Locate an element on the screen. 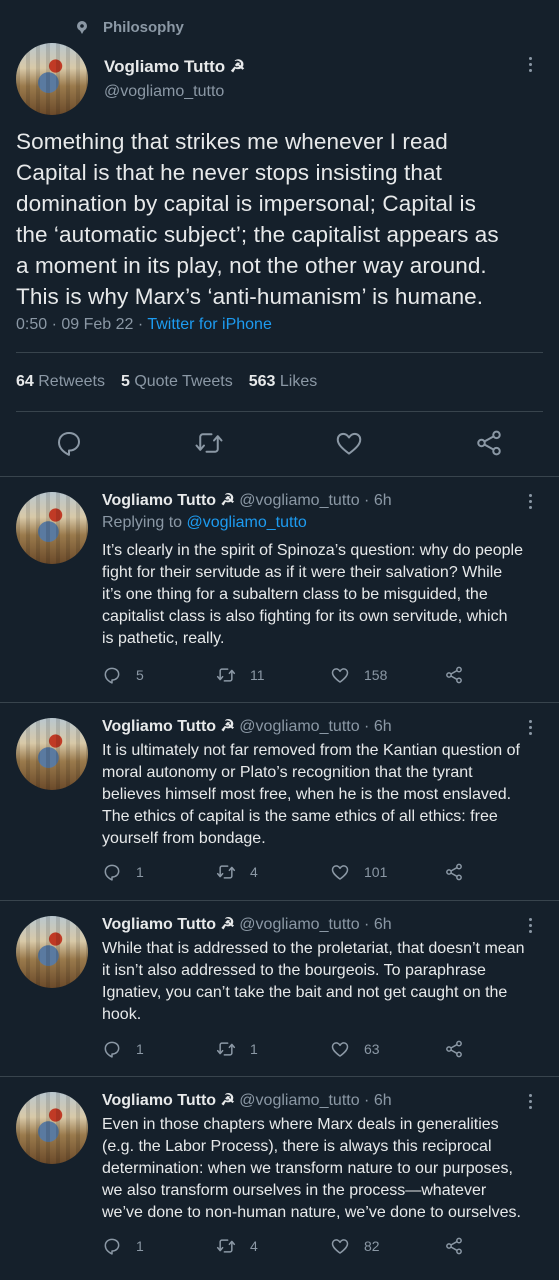 This screenshot has height=1280, width=559. replying-to-link: @vogliamo_tutto is located at coordinates (247, 522).